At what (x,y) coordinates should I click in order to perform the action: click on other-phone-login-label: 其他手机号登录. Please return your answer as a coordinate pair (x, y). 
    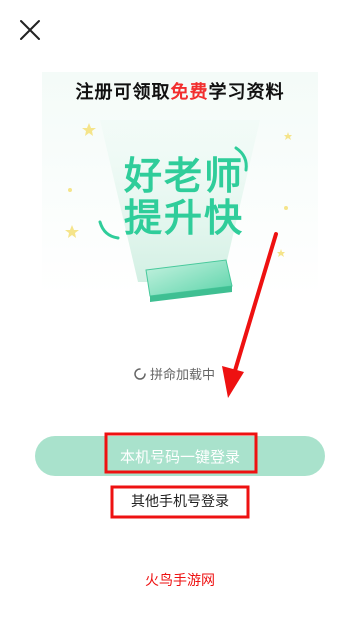
    Looking at the image, I should click on (180, 502).